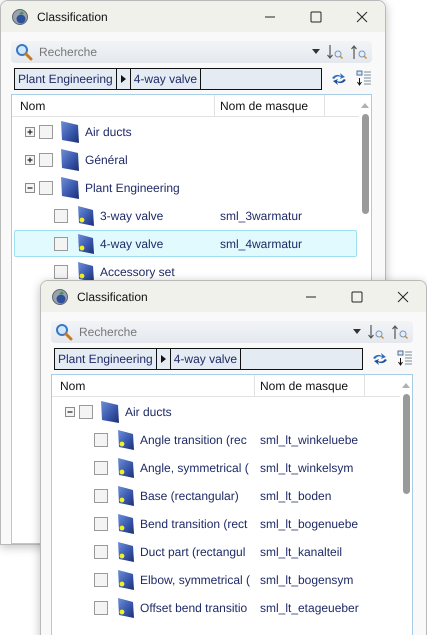 The height and width of the screenshot is (635, 427). I want to click on item-name: Angle, symmetrical (, so click(194, 467).